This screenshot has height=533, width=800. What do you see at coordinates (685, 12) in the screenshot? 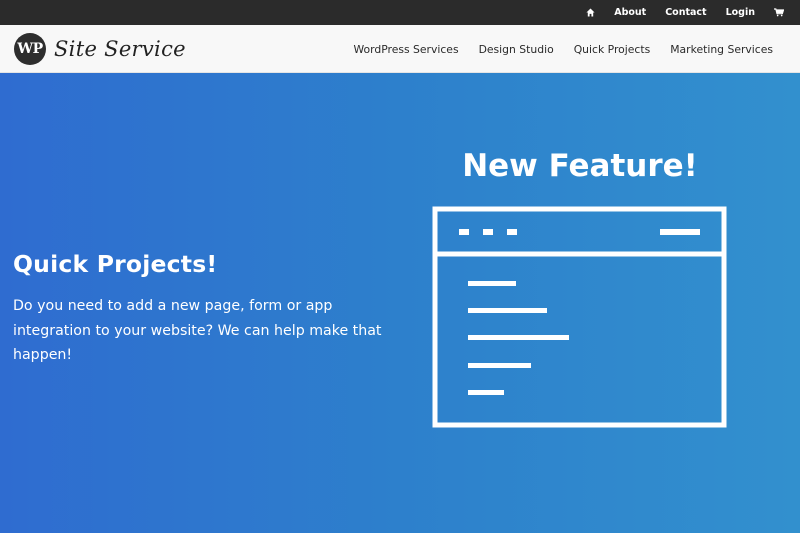
I see `contact-link: Contact` at bounding box center [685, 12].